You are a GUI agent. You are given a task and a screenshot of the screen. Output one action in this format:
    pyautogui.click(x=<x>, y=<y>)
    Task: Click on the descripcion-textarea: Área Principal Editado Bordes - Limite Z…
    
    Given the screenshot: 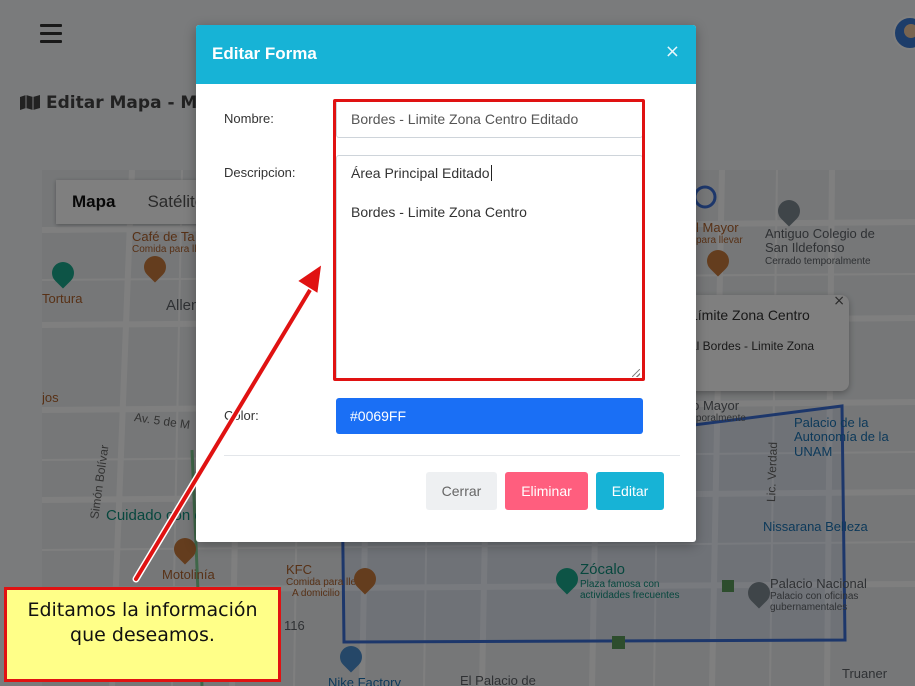 What is the action you would take?
    pyautogui.click(x=489, y=267)
    